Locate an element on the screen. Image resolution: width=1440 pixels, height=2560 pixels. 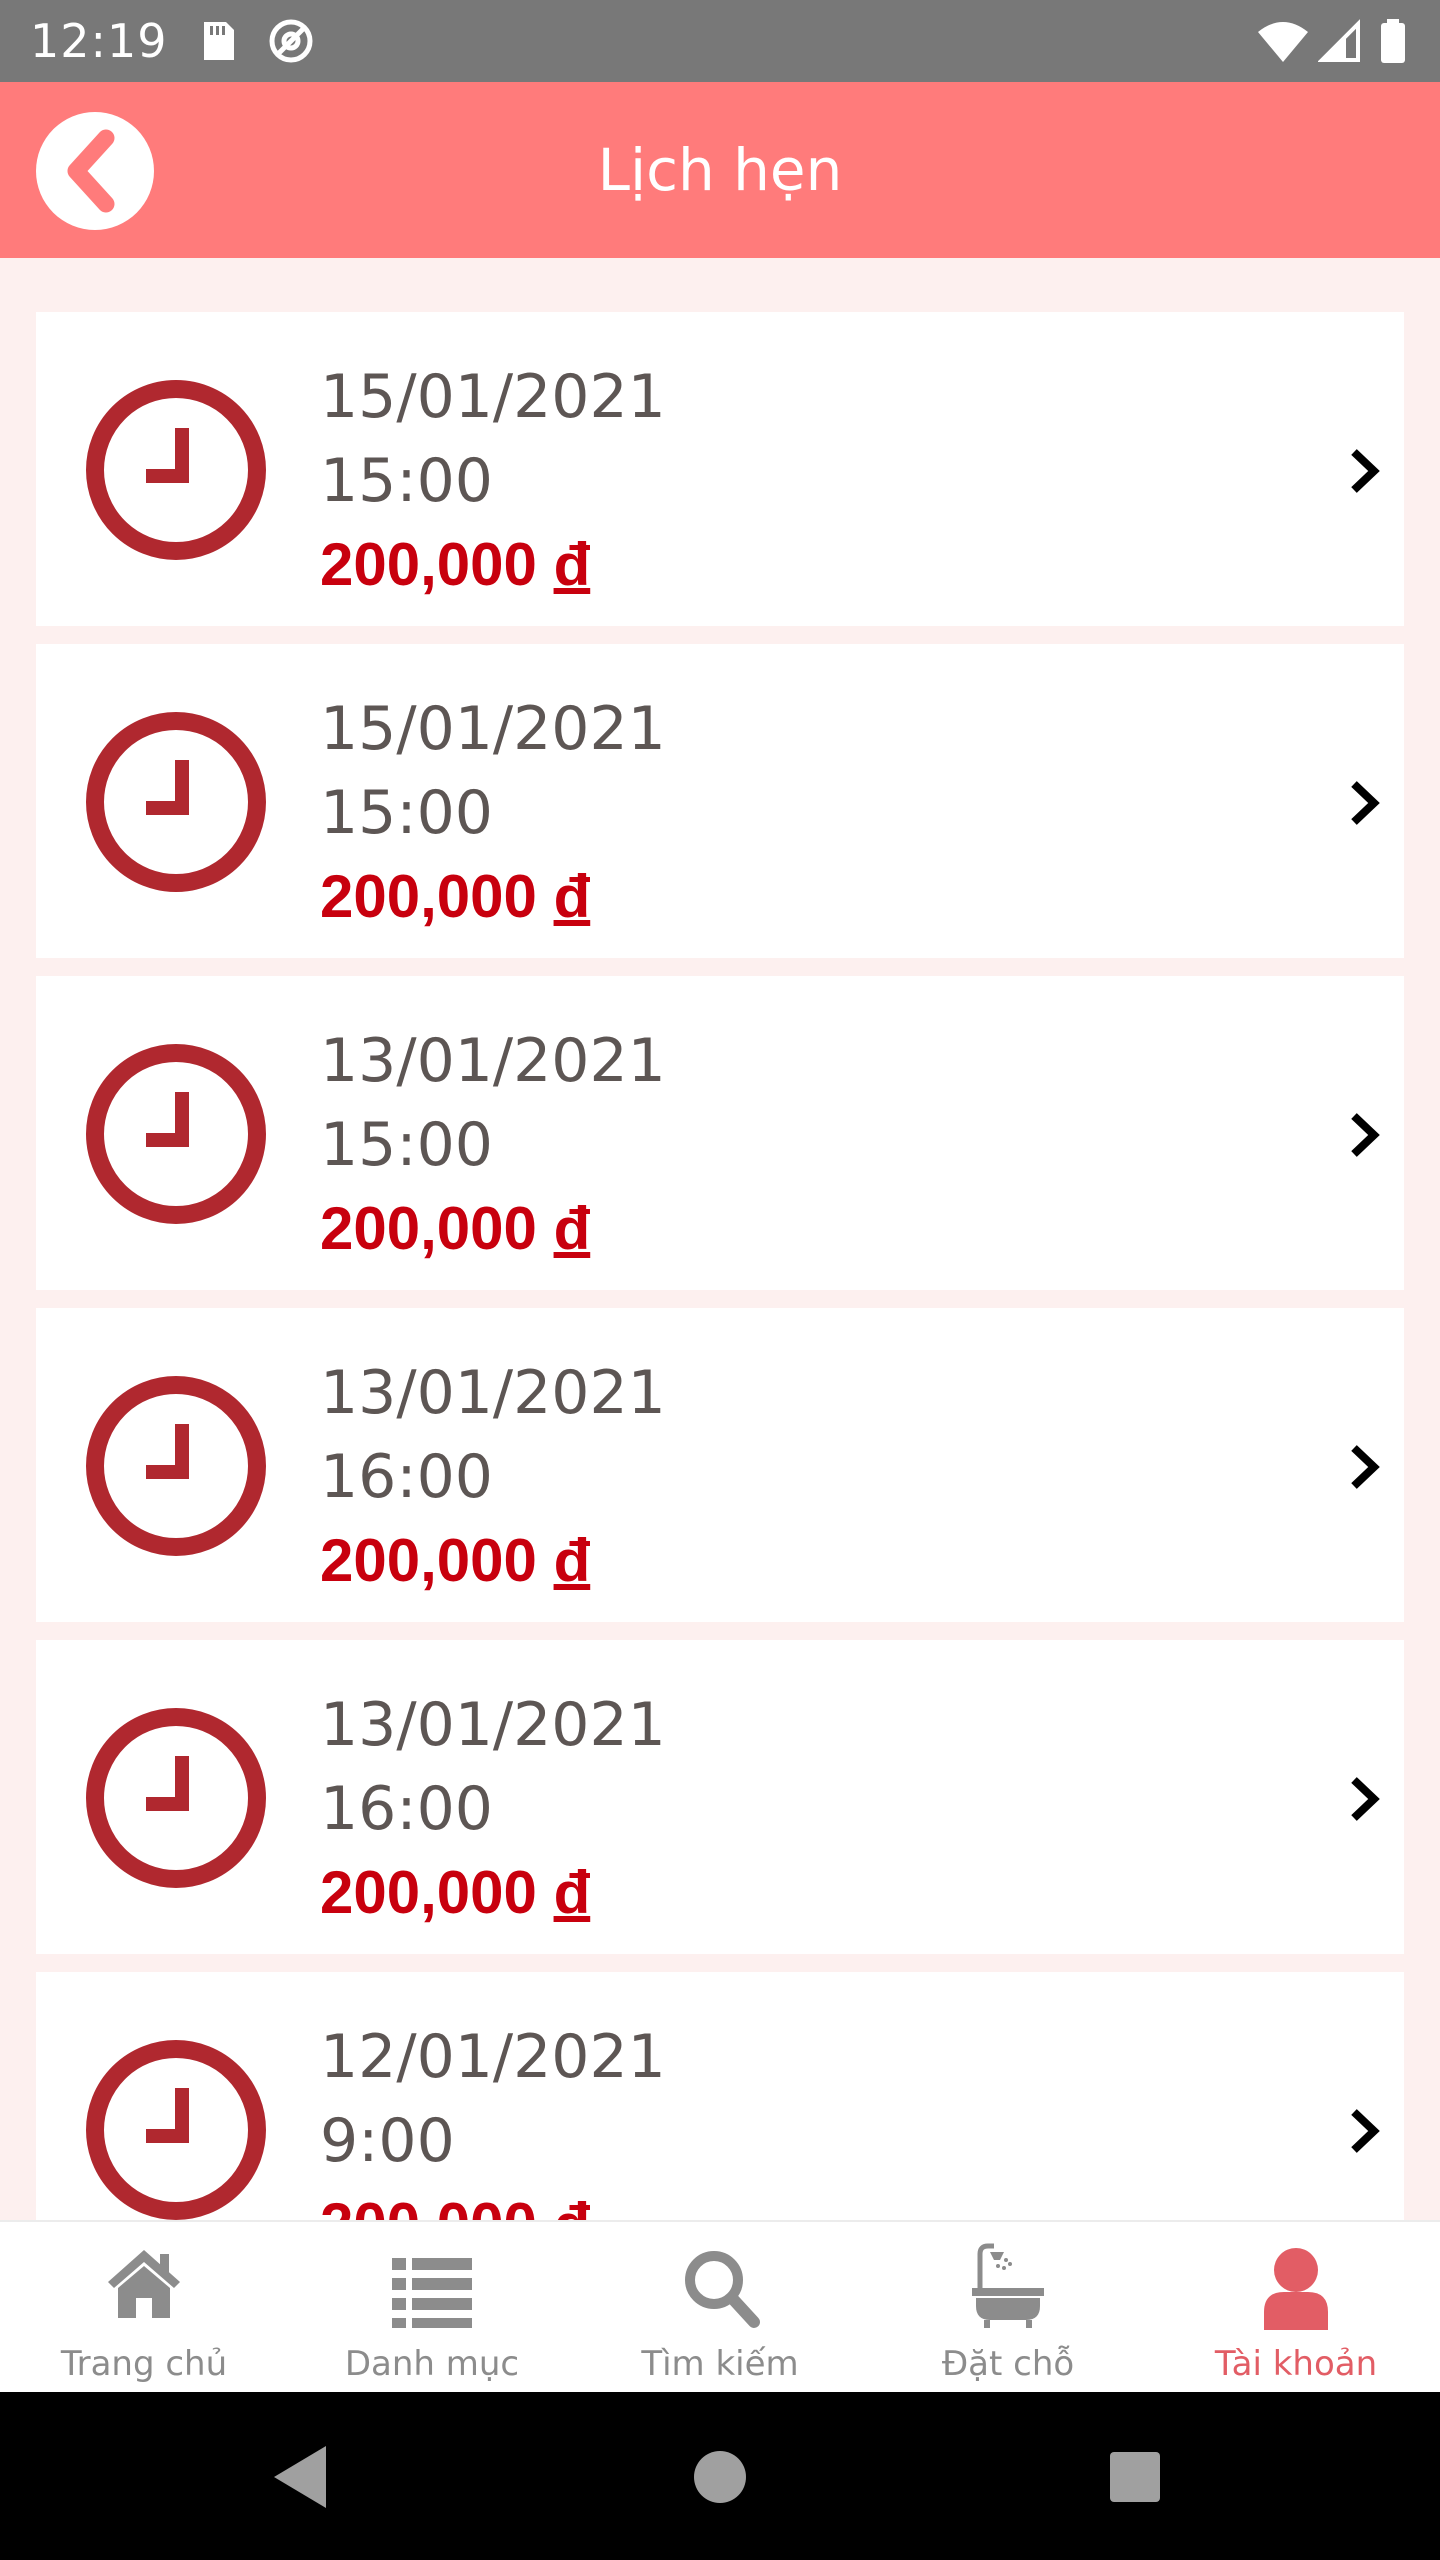
system-nav-bar is located at coordinates (720, 2476).